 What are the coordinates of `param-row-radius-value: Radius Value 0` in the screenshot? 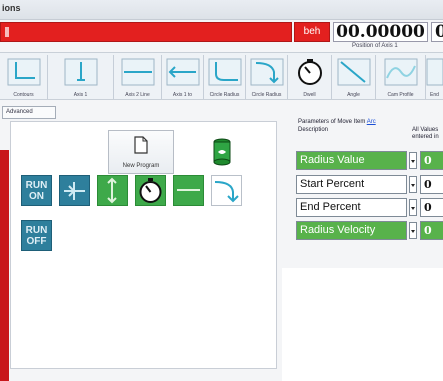 It's located at (369, 160).